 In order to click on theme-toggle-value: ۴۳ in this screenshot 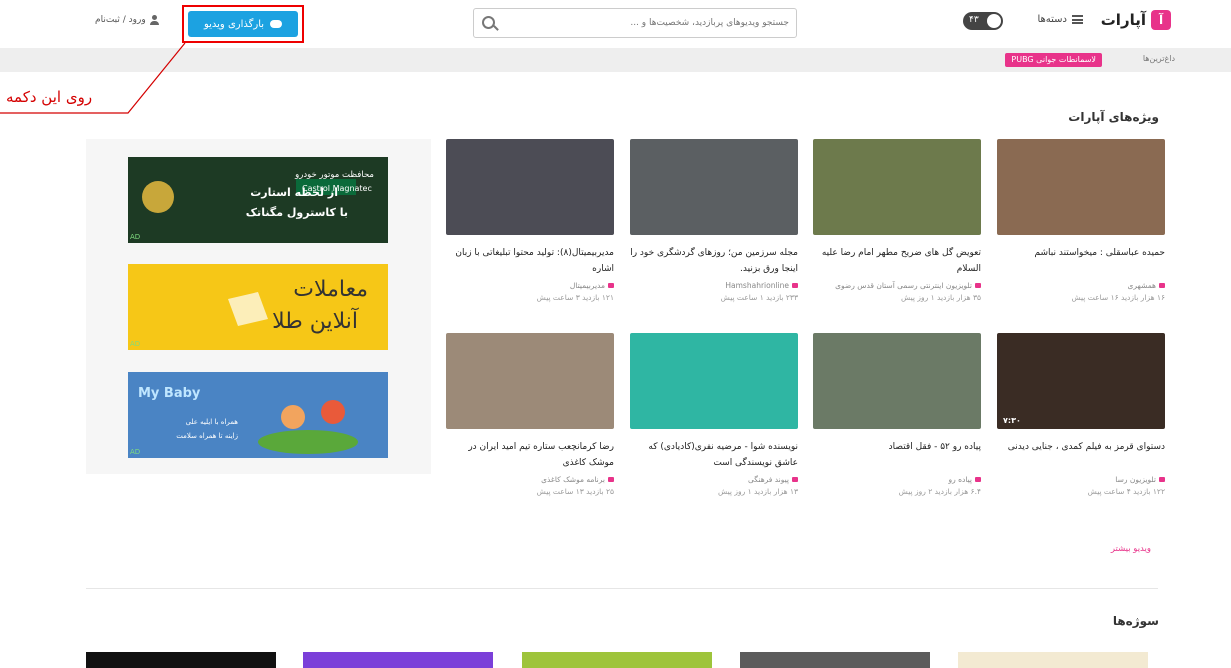, I will do `click(974, 20)`.